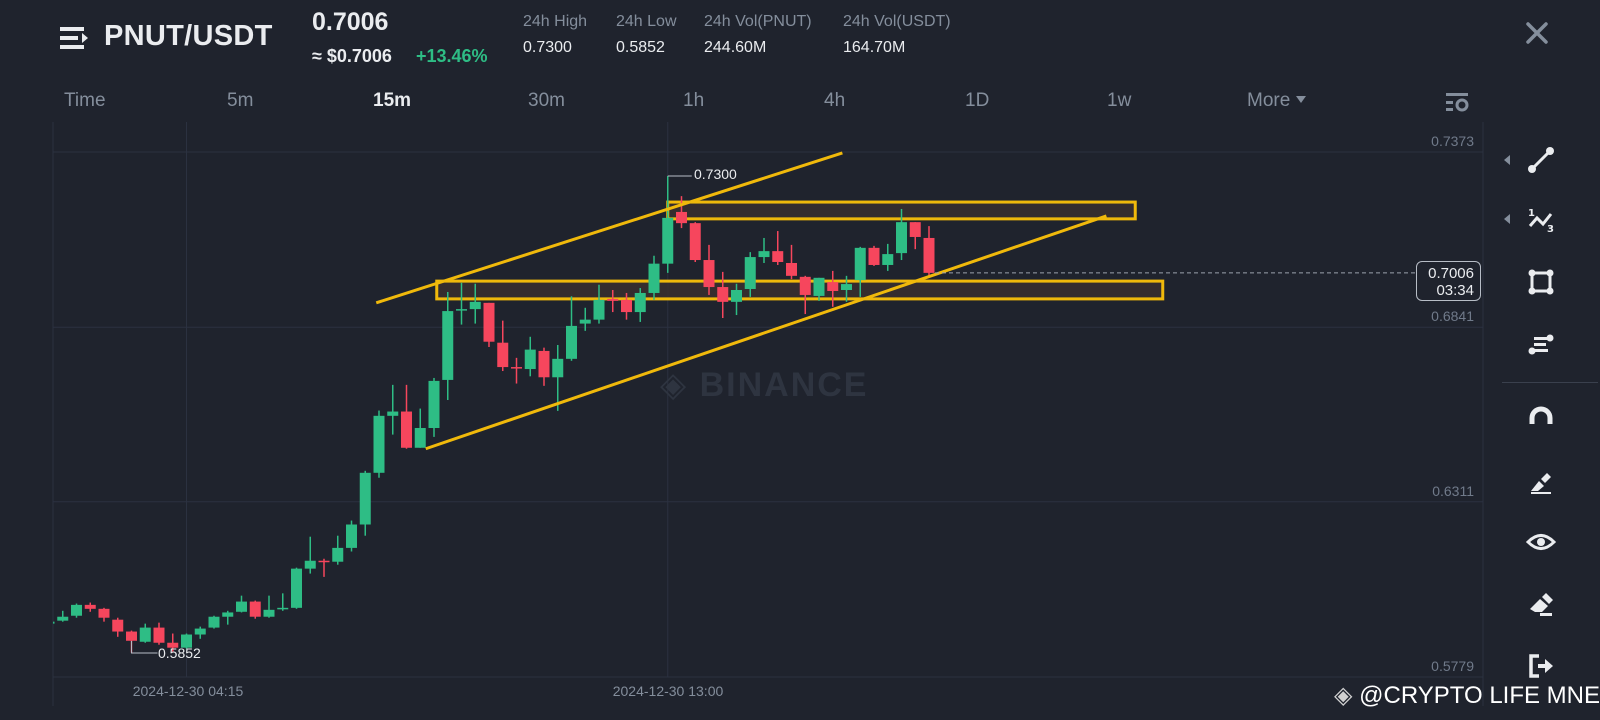 Image resolution: width=1600 pixels, height=720 pixels. I want to click on horizontal-lines-icon, so click(1541, 344).